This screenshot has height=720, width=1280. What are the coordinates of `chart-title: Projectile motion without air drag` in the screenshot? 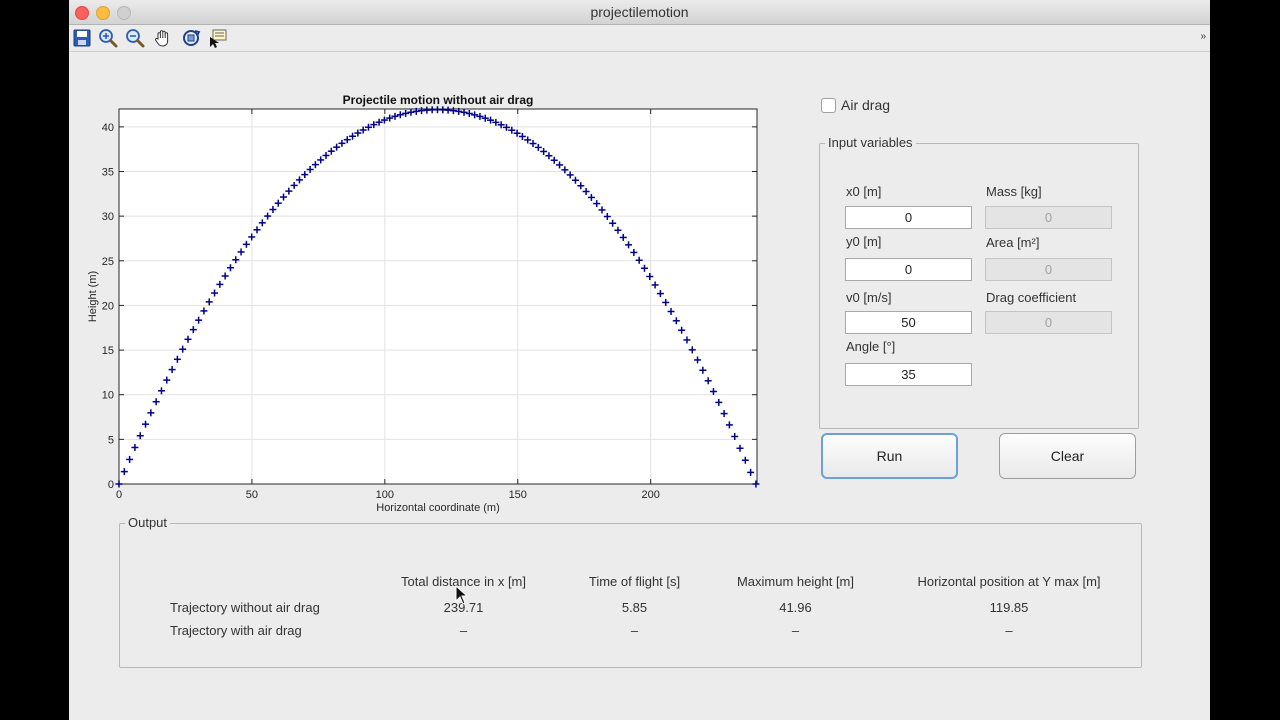 It's located at (438, 100).